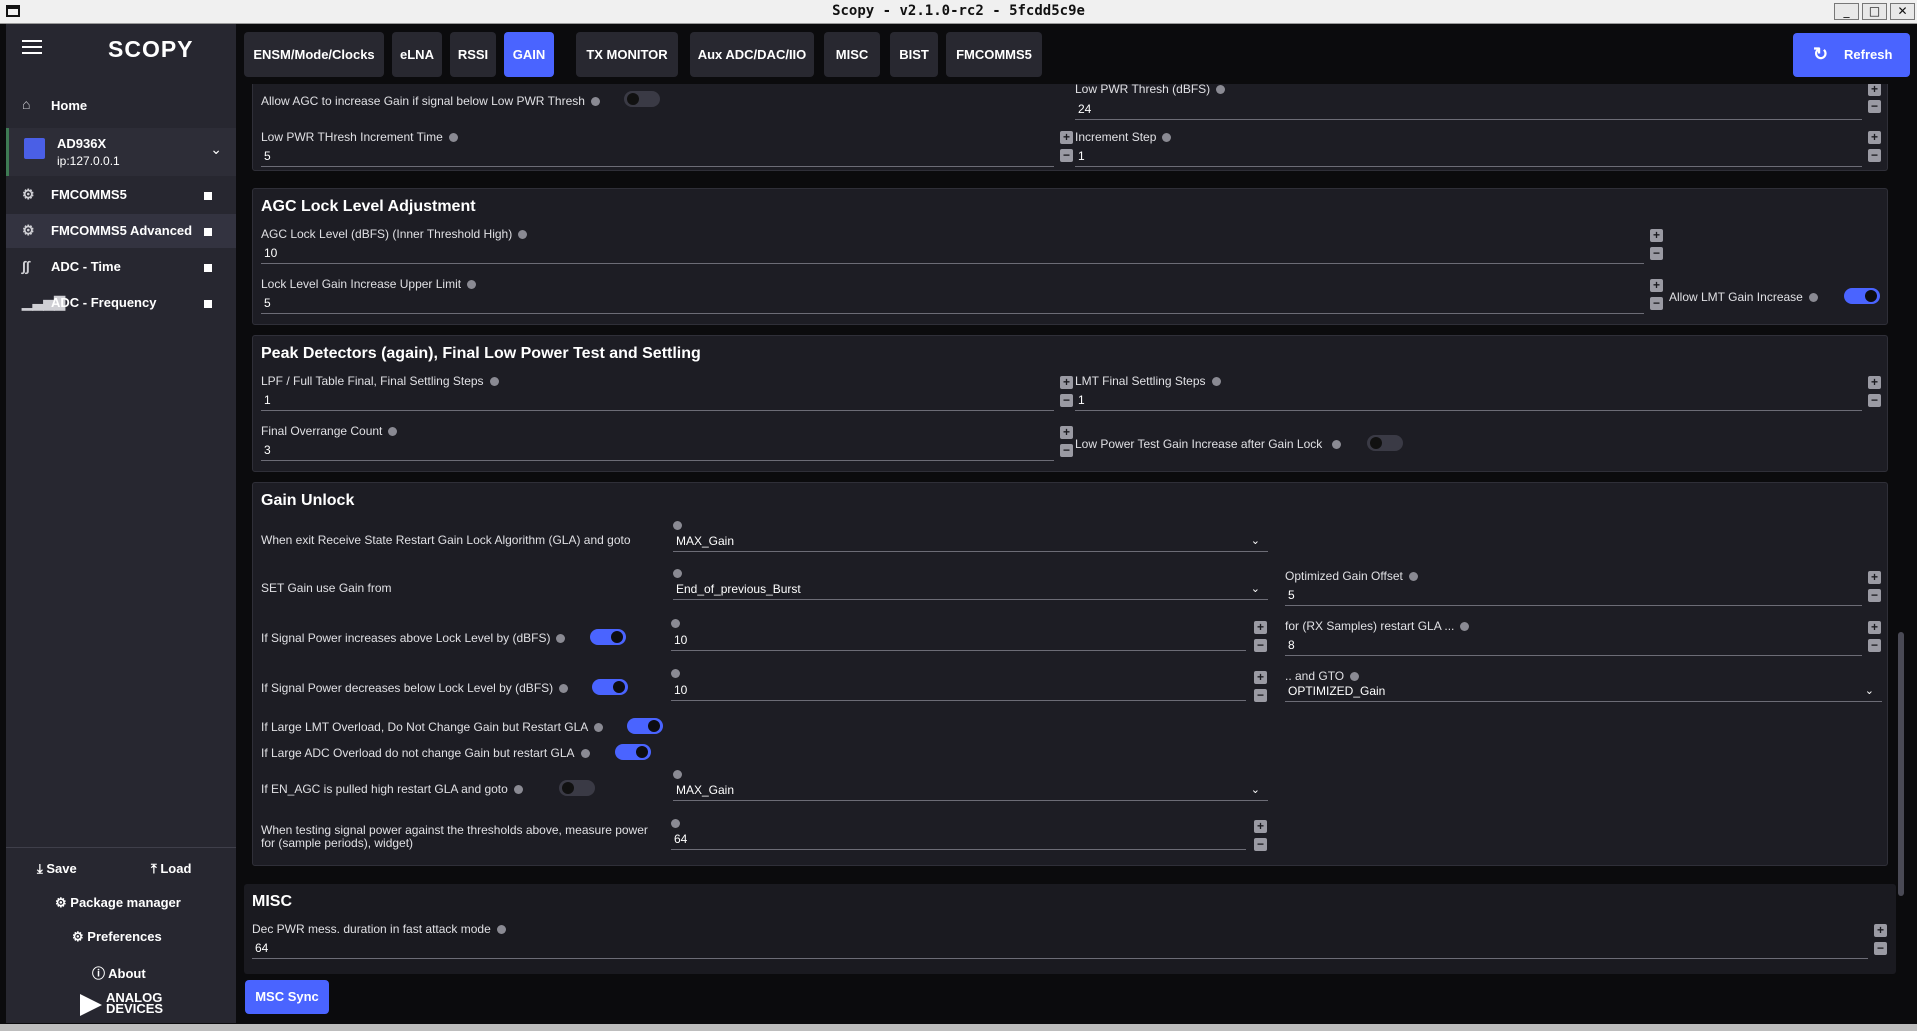  What do you see at coordinates (57, 869) in the screenshot?
I see `save-button: ⤓ Save` at bounding box center [57, 869].